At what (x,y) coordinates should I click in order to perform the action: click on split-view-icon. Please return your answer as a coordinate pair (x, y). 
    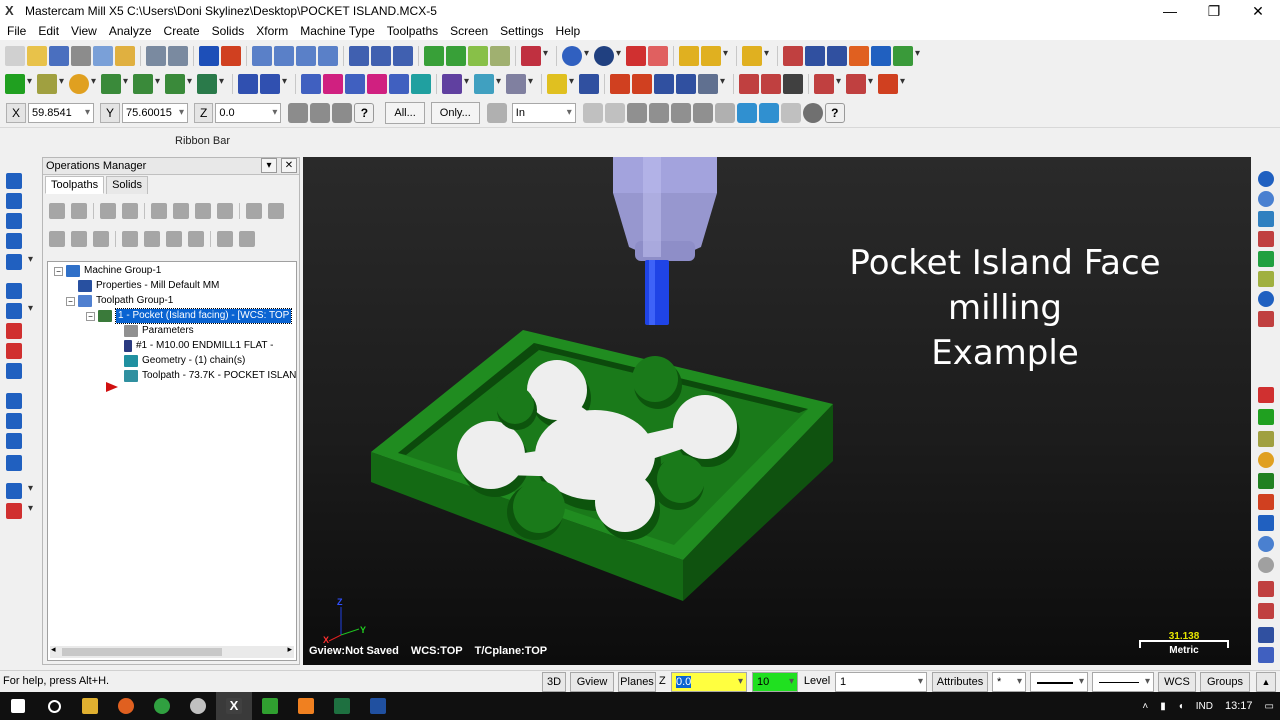
    Looking at the image, I should click on (837, 56).